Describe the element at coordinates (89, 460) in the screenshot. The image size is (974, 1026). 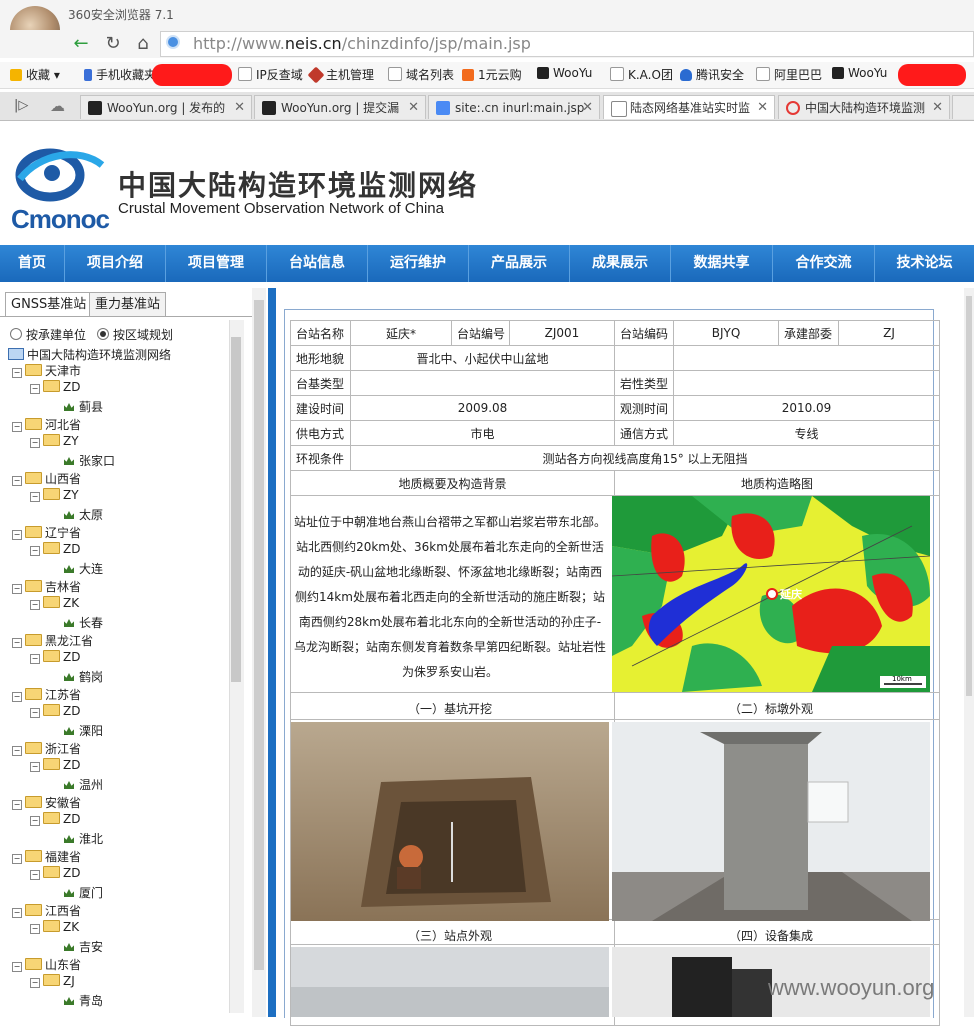
I see `tree-station: 张家口` at that location.